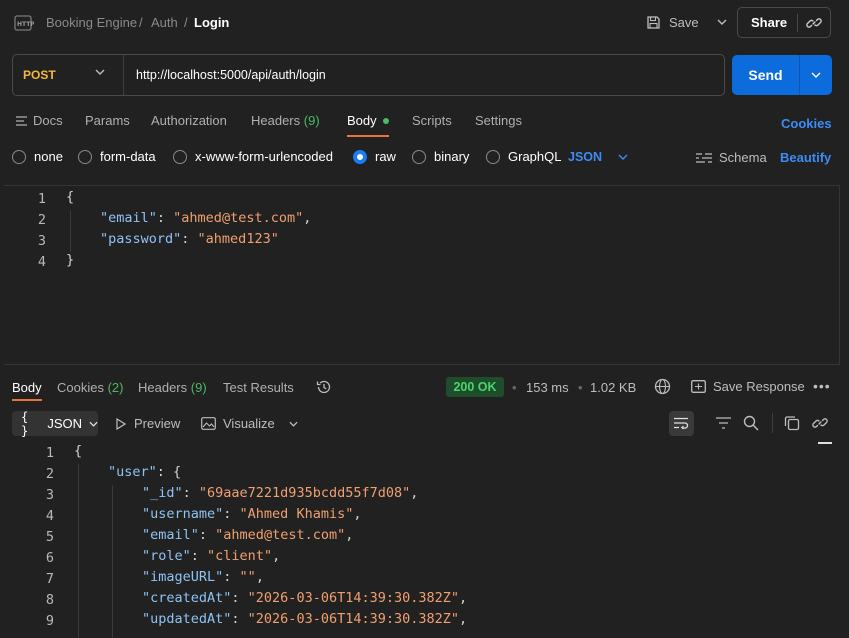 The width and height of the screenshot is (849, 638). I want to click on line-numbers: 1 2 3 4 5 6 7 8 9, so click(49, 537).